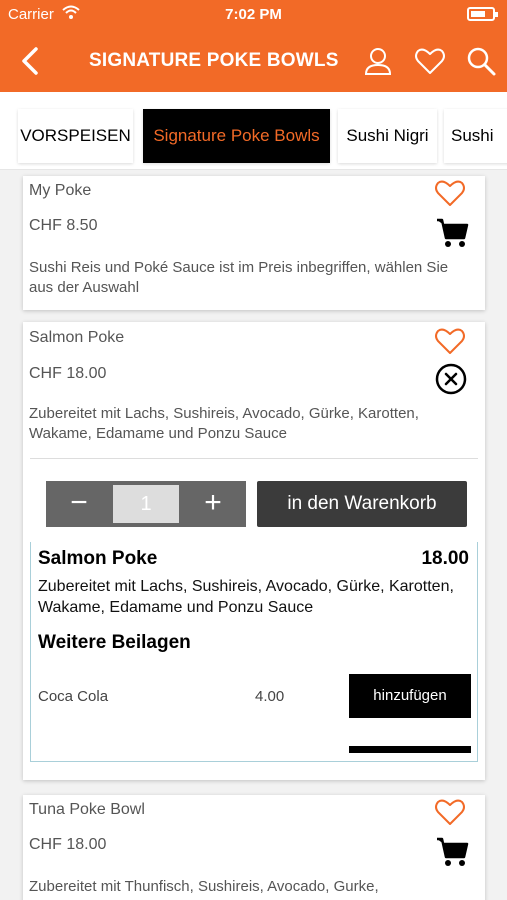 This screenshot has height=900, width=507. I want to click on detail-item-name: Salmon Poke, so click(98, 558).